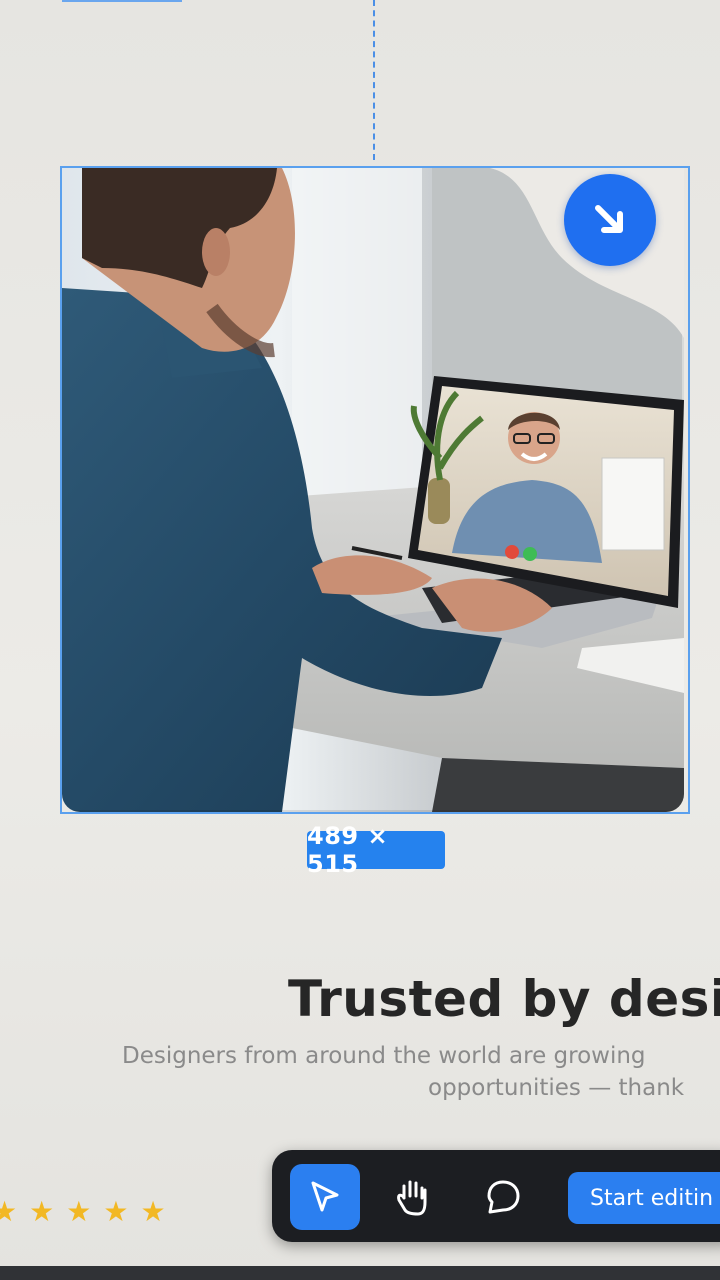 The height and width of the screenshot is (1280, 720). I want to click on dimension-badge: 489 × 515, so click(376, 850).